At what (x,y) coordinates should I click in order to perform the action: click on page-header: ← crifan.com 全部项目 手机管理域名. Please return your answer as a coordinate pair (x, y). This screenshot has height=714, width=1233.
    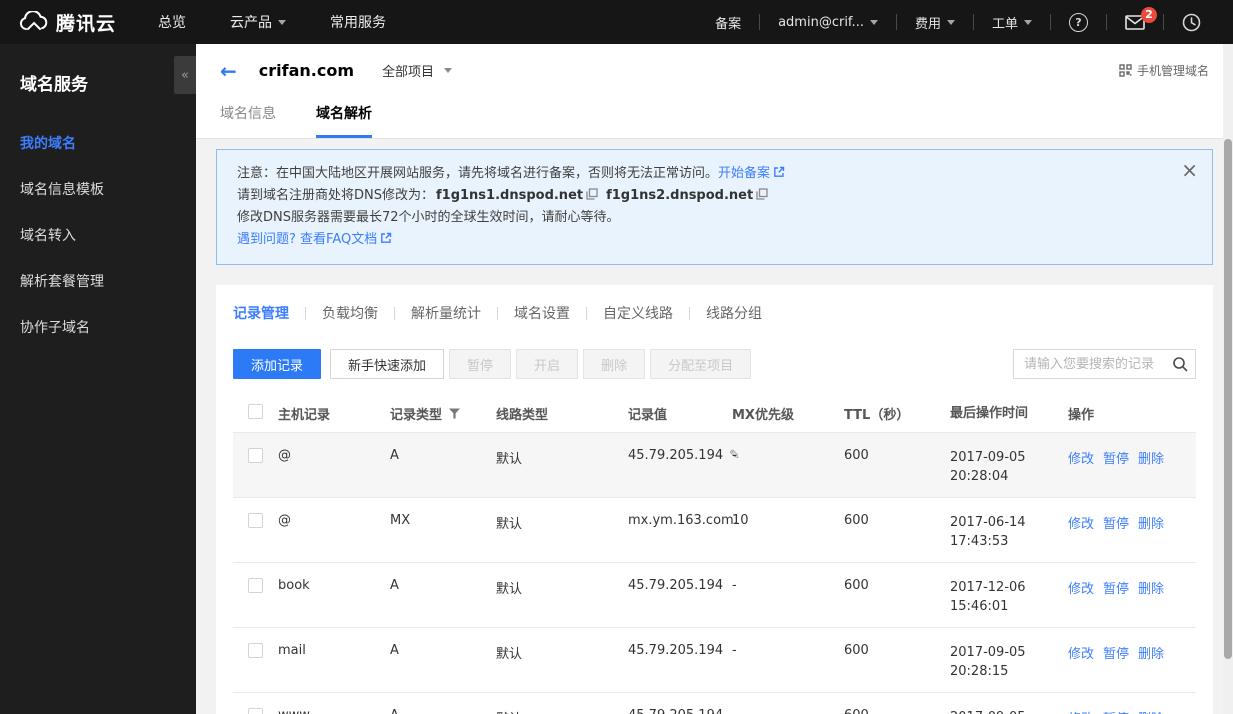
    Looking at the image, I should click on (714, 70).